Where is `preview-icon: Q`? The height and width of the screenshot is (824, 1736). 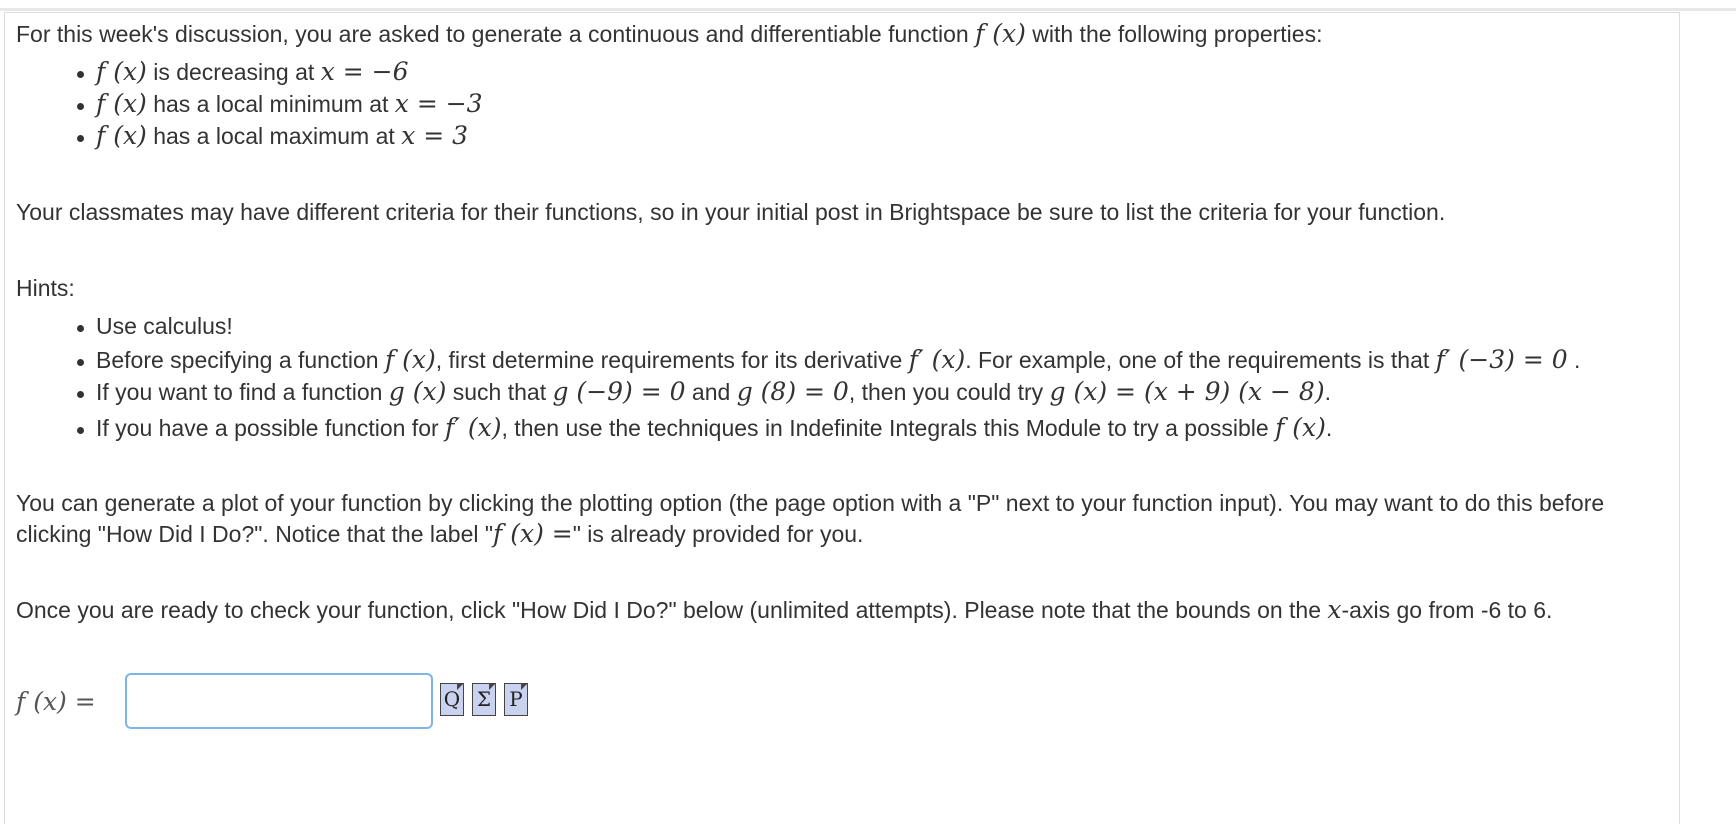
preview-icon: Q is located at coordinates (452, 699).